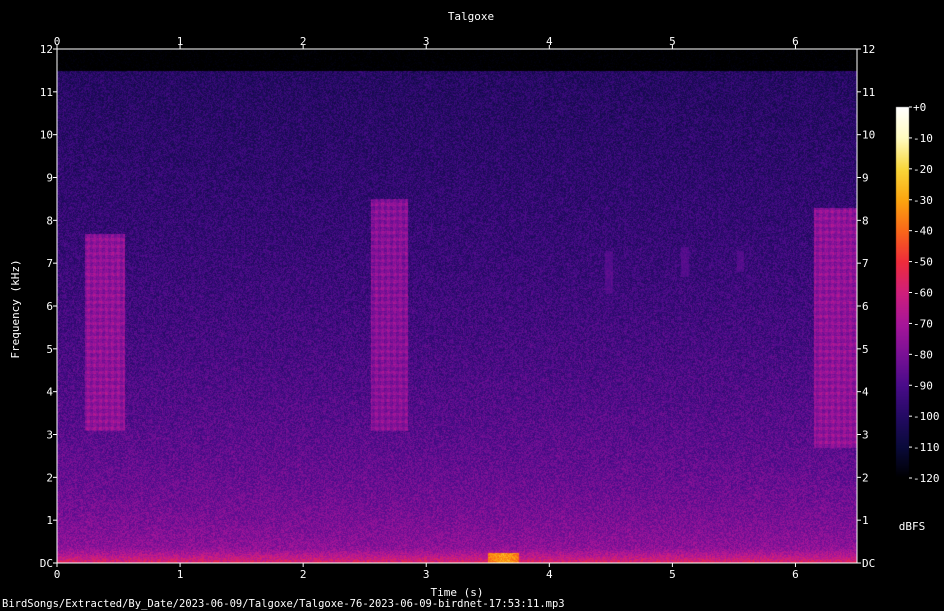 The width and height of the screenshot is (944, 611). What do you see at coordinates (865, 392) in the screenshot?
I see `y-tick-label-right: 4` at bounding box center [865, 392].